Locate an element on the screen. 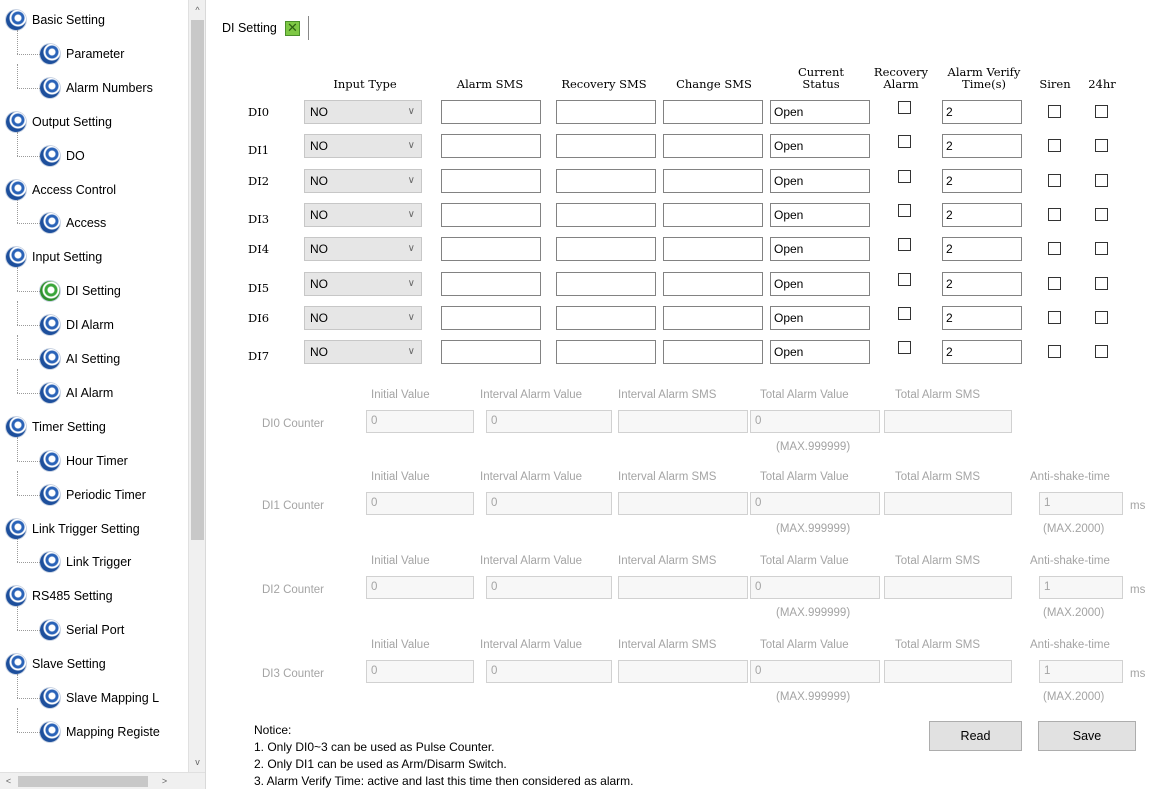 This screenshot has height=789, width=1154. horizontal-scrollbar-thumb is located at coordinates (83, 781).